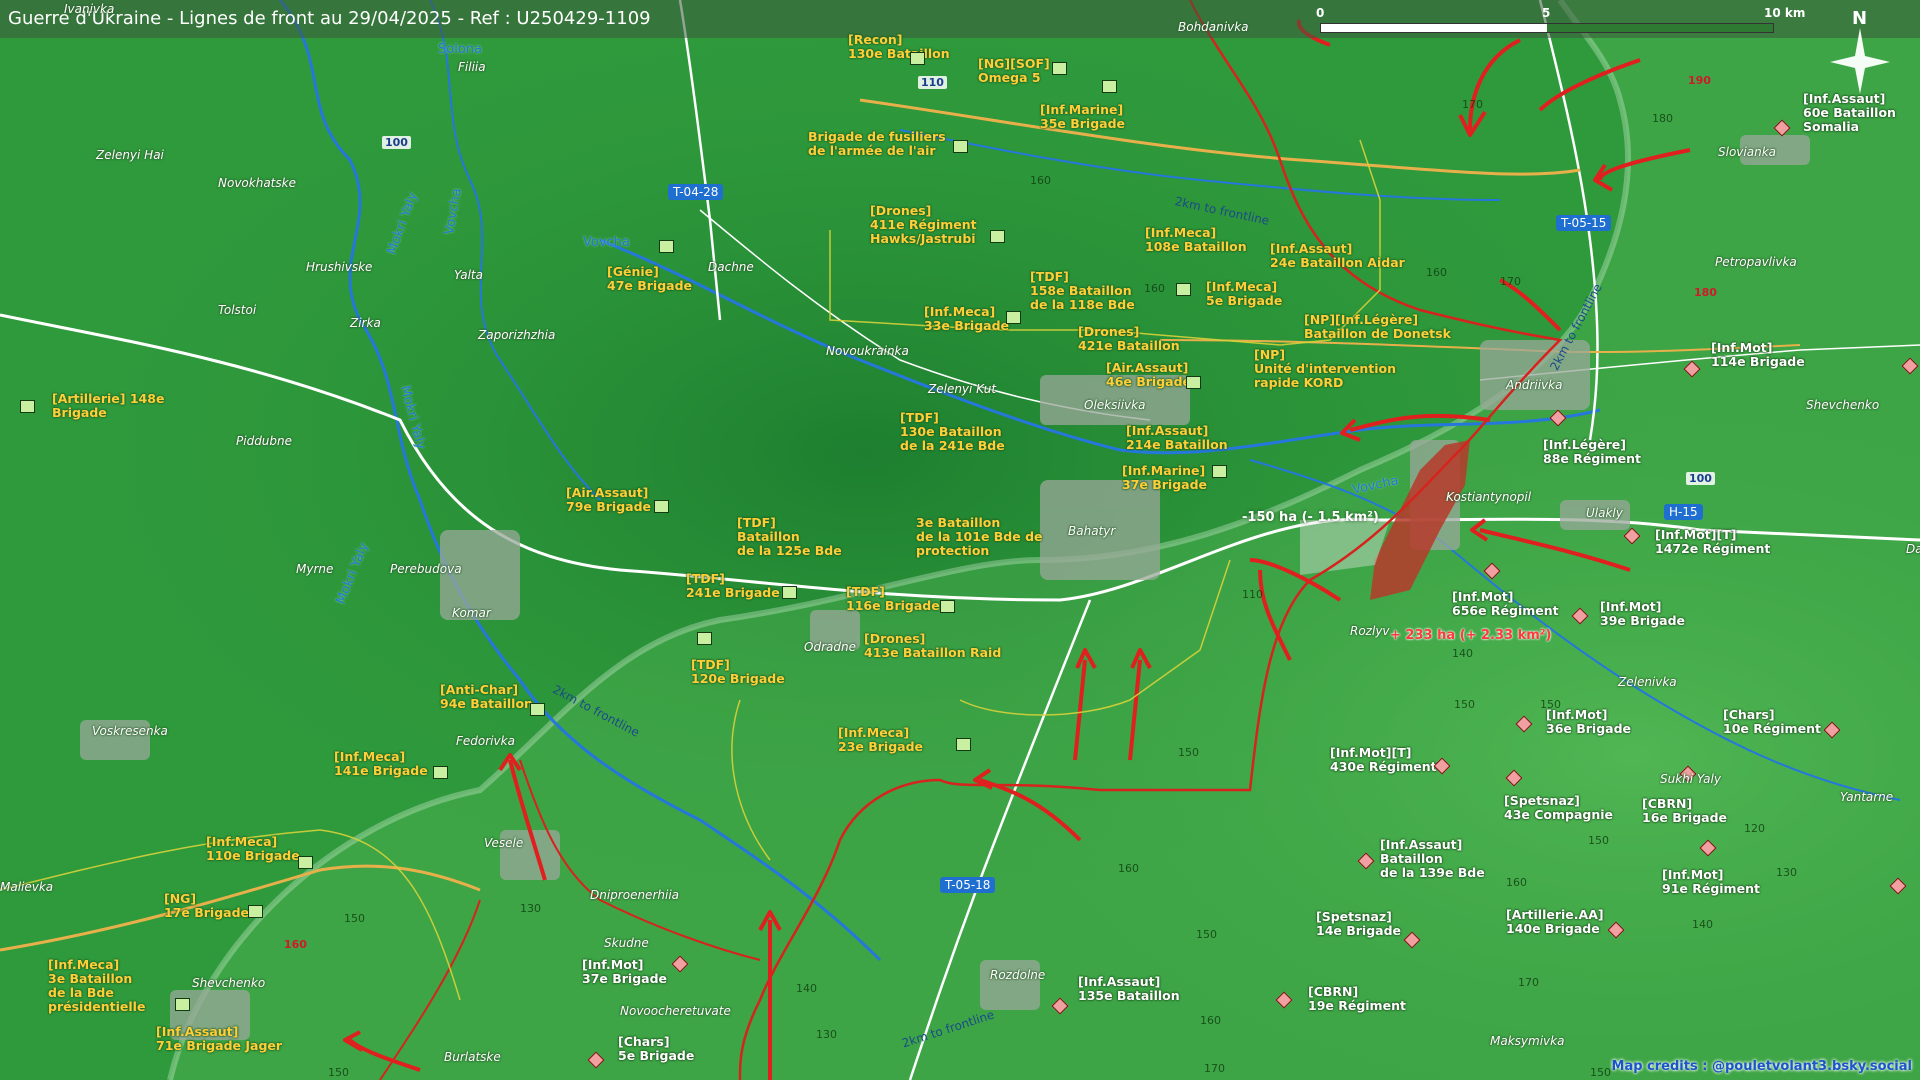  What do you see at coordinates (1684, 811) in the screenshot?
I see `ru-unit: [CBRN] 16e Brigade` at bounding box center [1684, 811].